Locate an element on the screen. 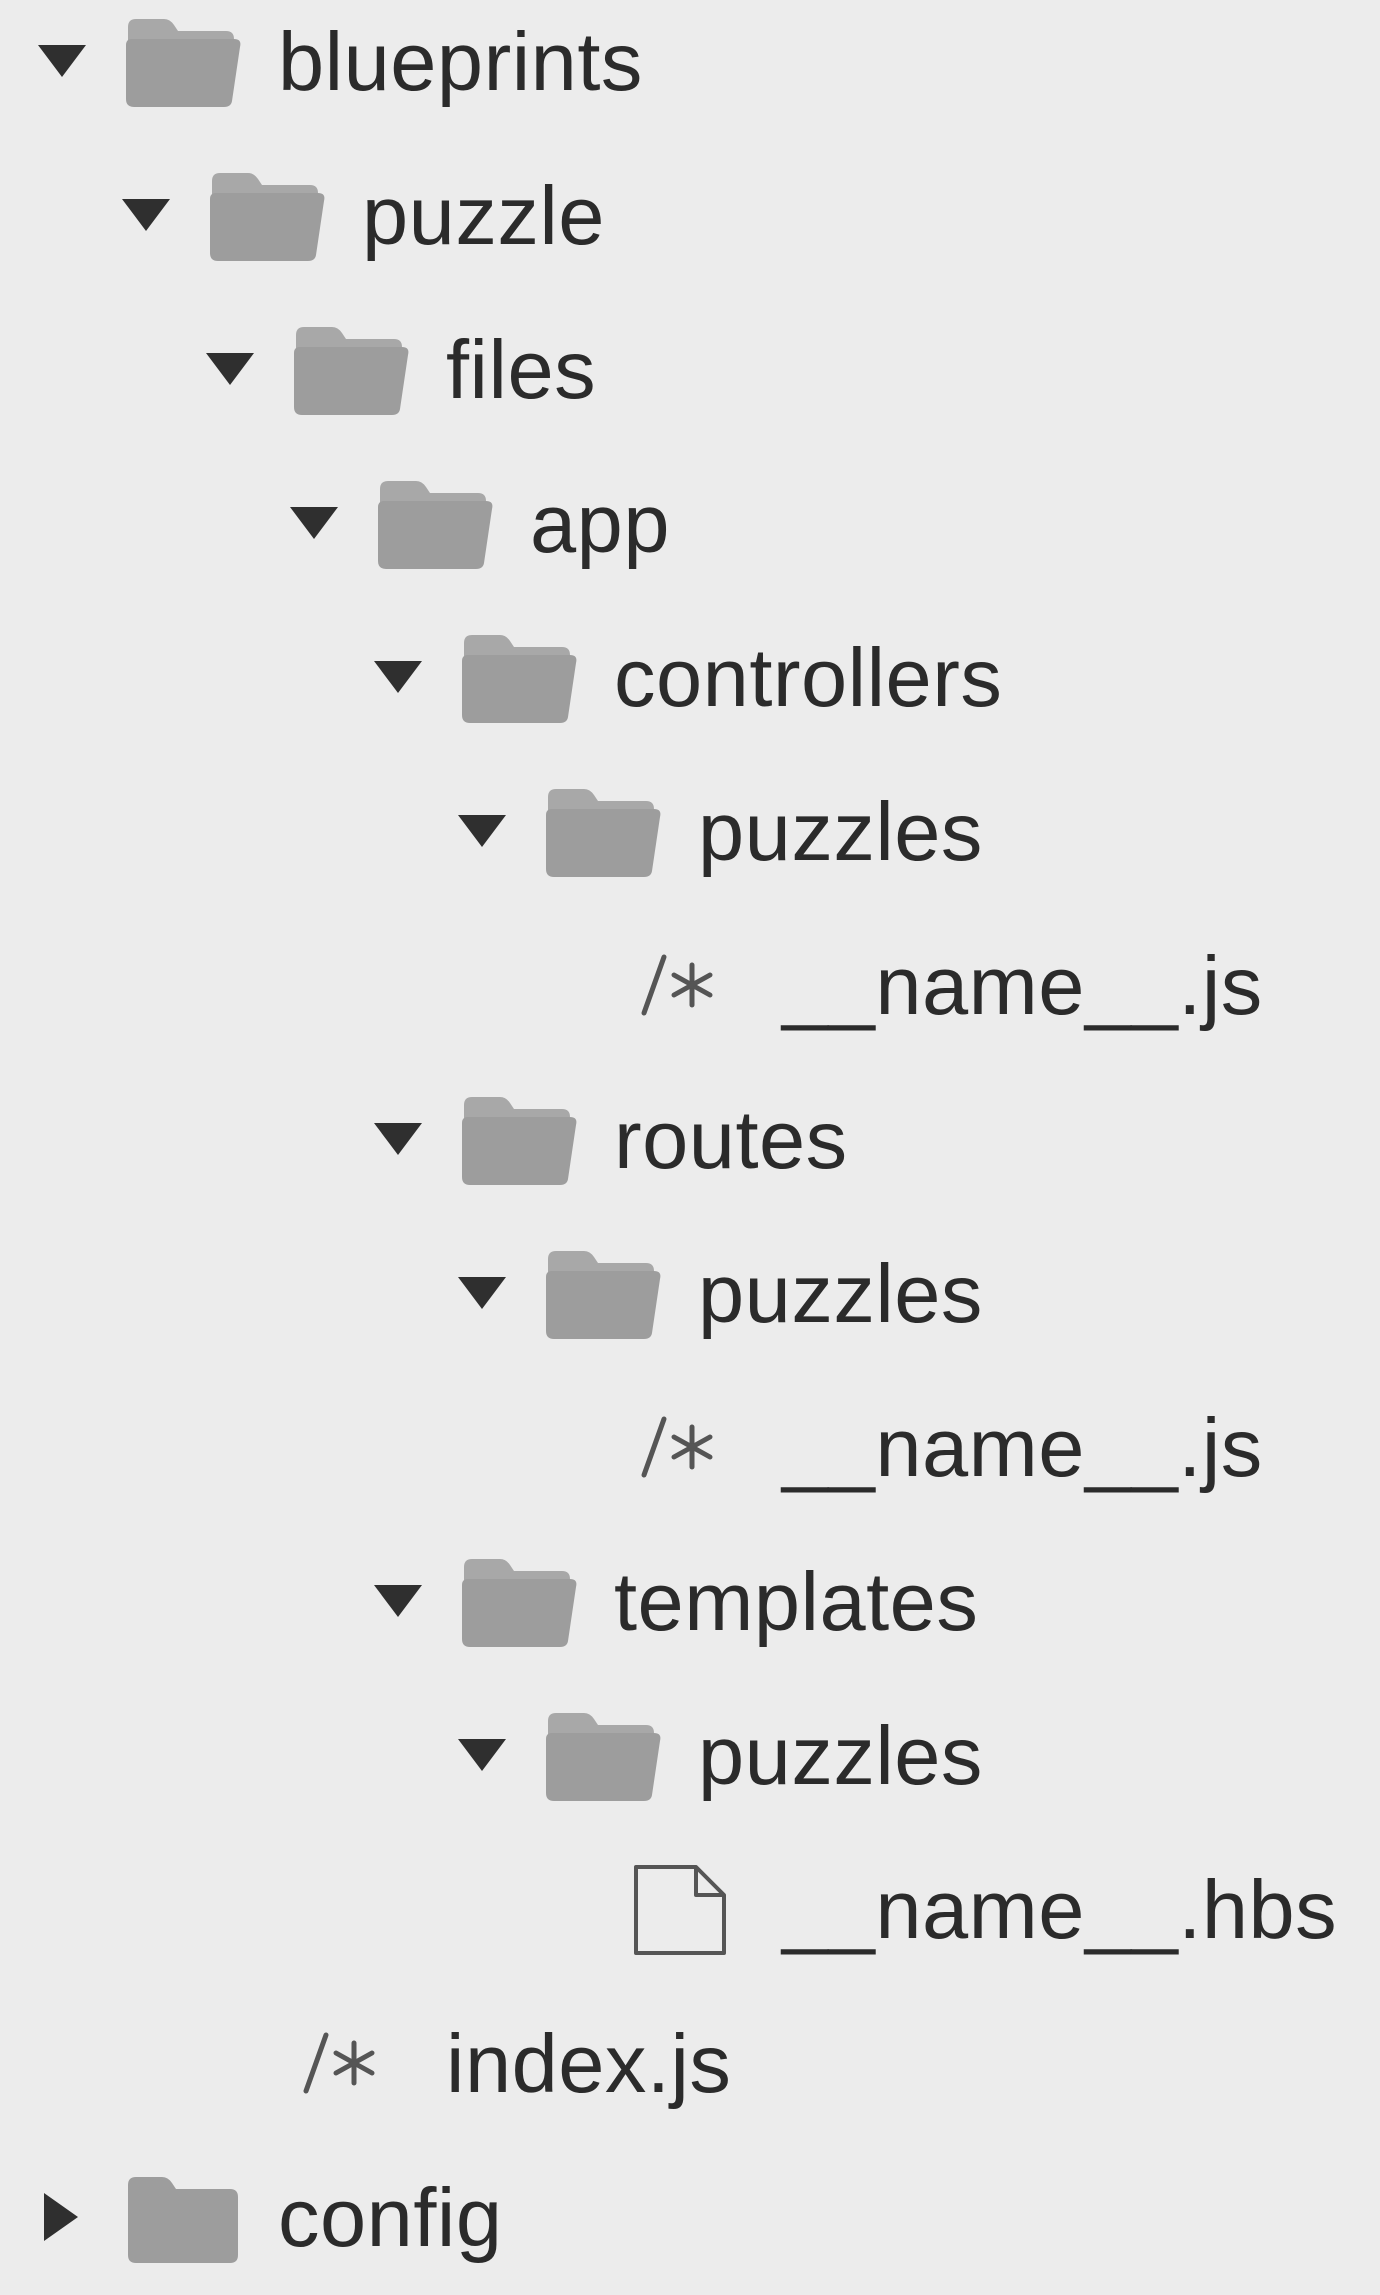  tree-item-label: index.js is located at coordinates (589, 2063).